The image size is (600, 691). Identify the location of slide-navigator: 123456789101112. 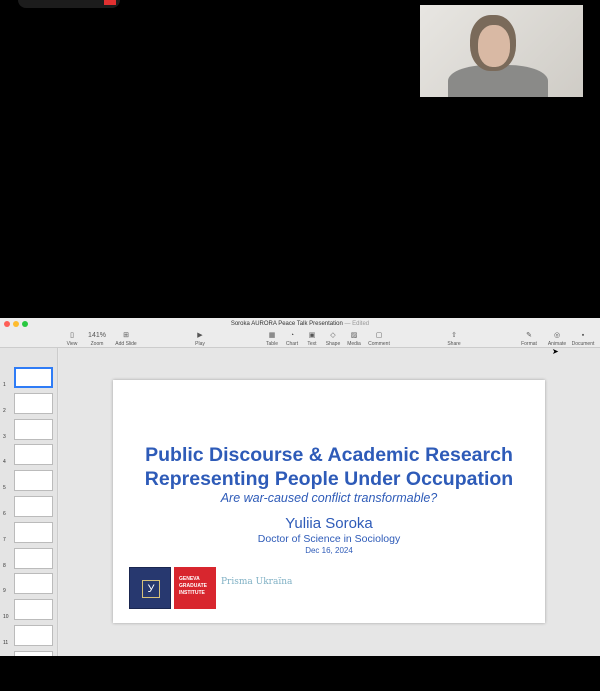
(29, 502).